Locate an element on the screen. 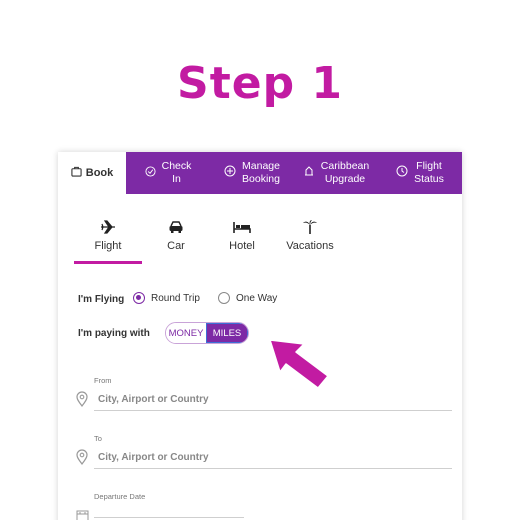 Image resolution: width=520 pixels, height=520 pixels. upgrade-icon is located at coordinates (309, 173).